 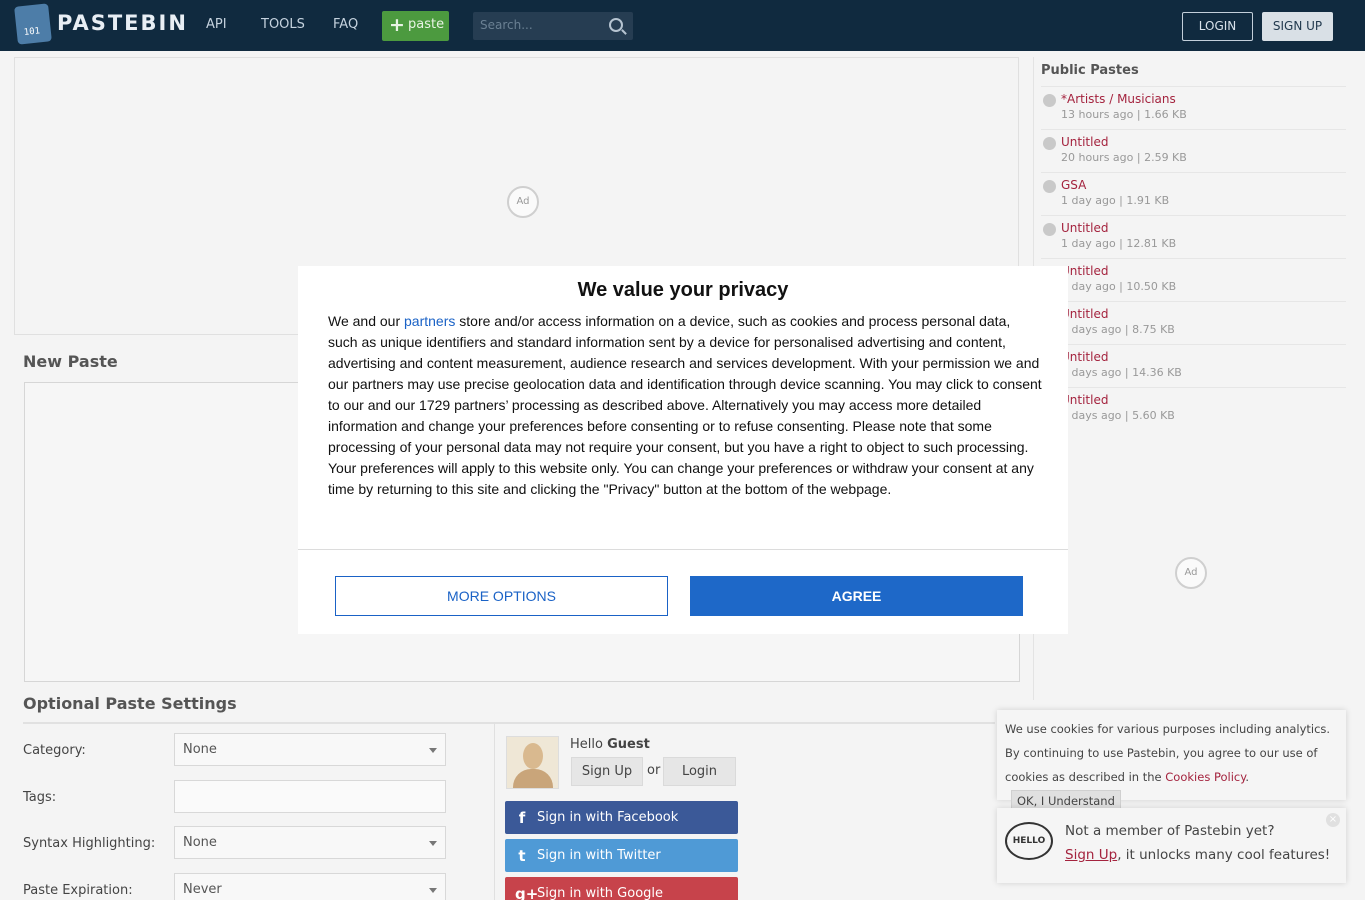 I want to click on agree-button: AGREE, so click(x=856, y=596).